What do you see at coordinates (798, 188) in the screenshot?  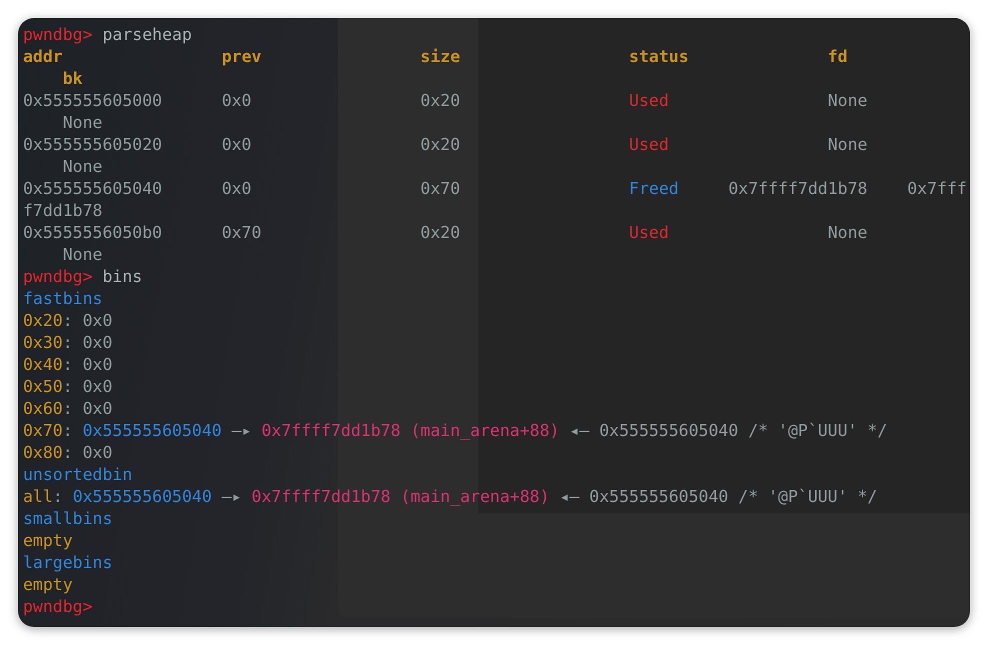 I see `output-text: 0x7ffff7dd1b78` at bounding box center [798, 188].